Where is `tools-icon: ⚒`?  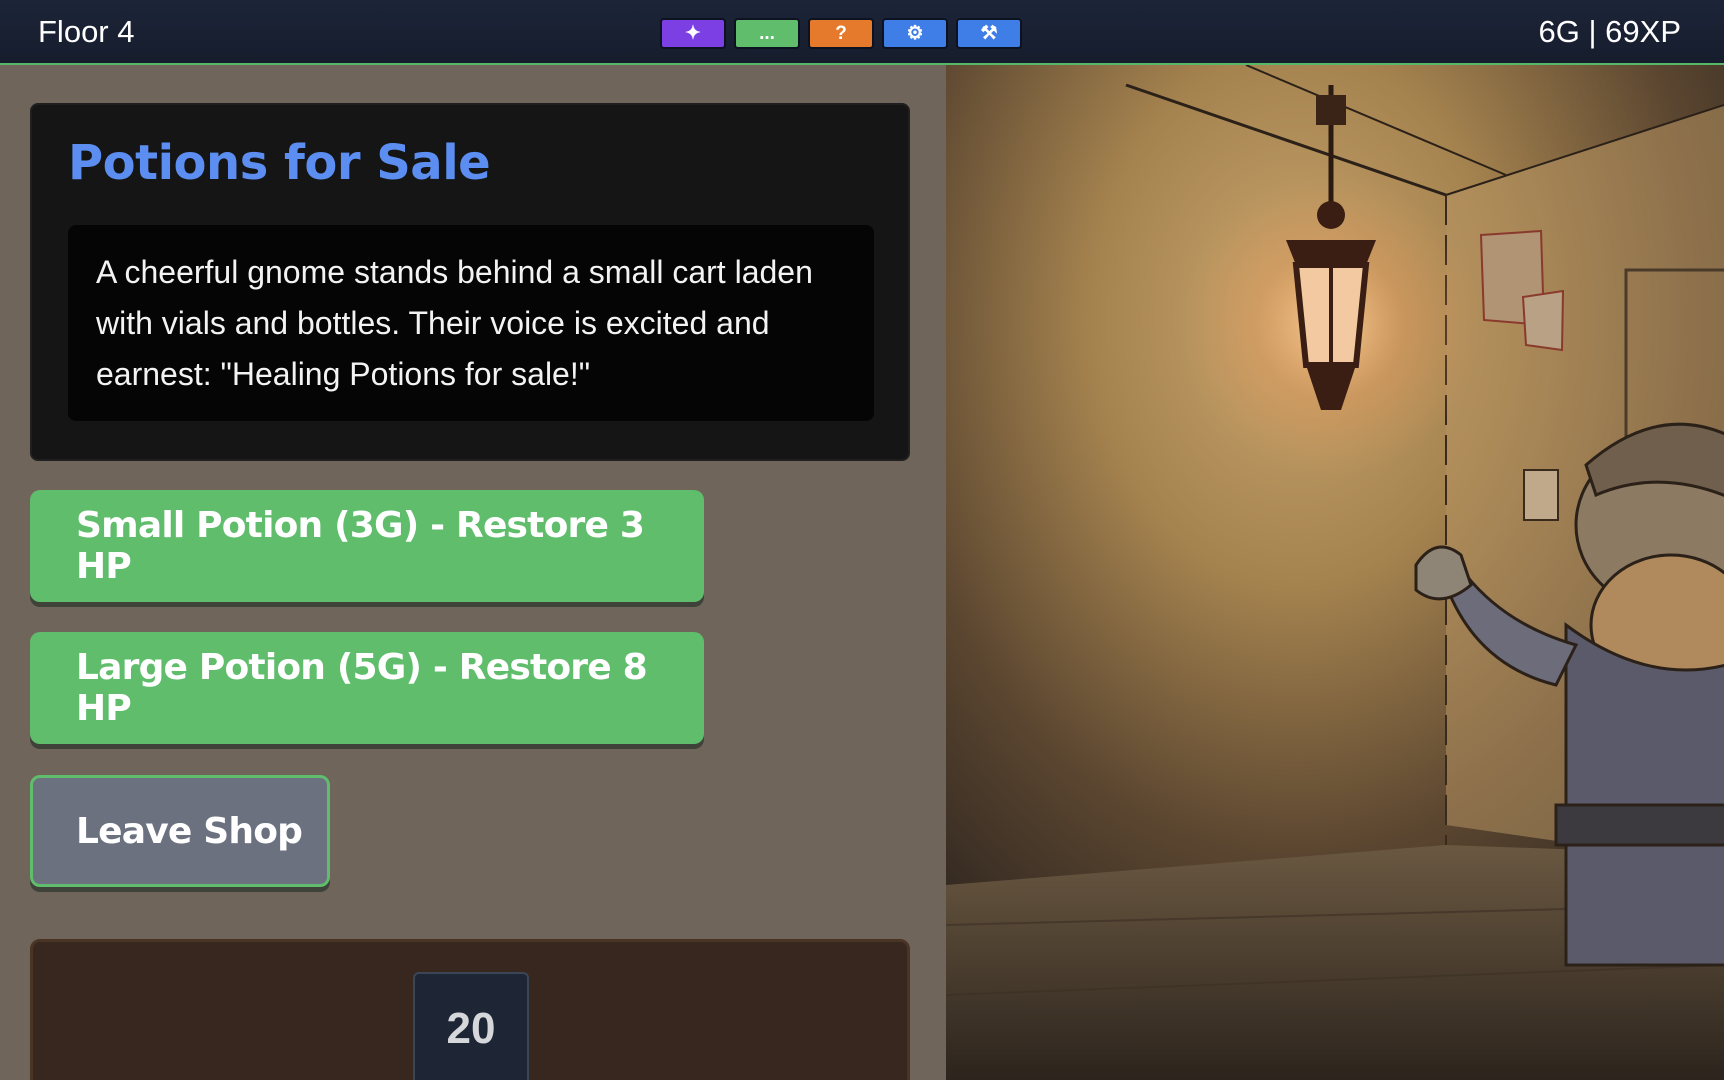
tools-icon: ⚒ is located at coordinates (989, 33).